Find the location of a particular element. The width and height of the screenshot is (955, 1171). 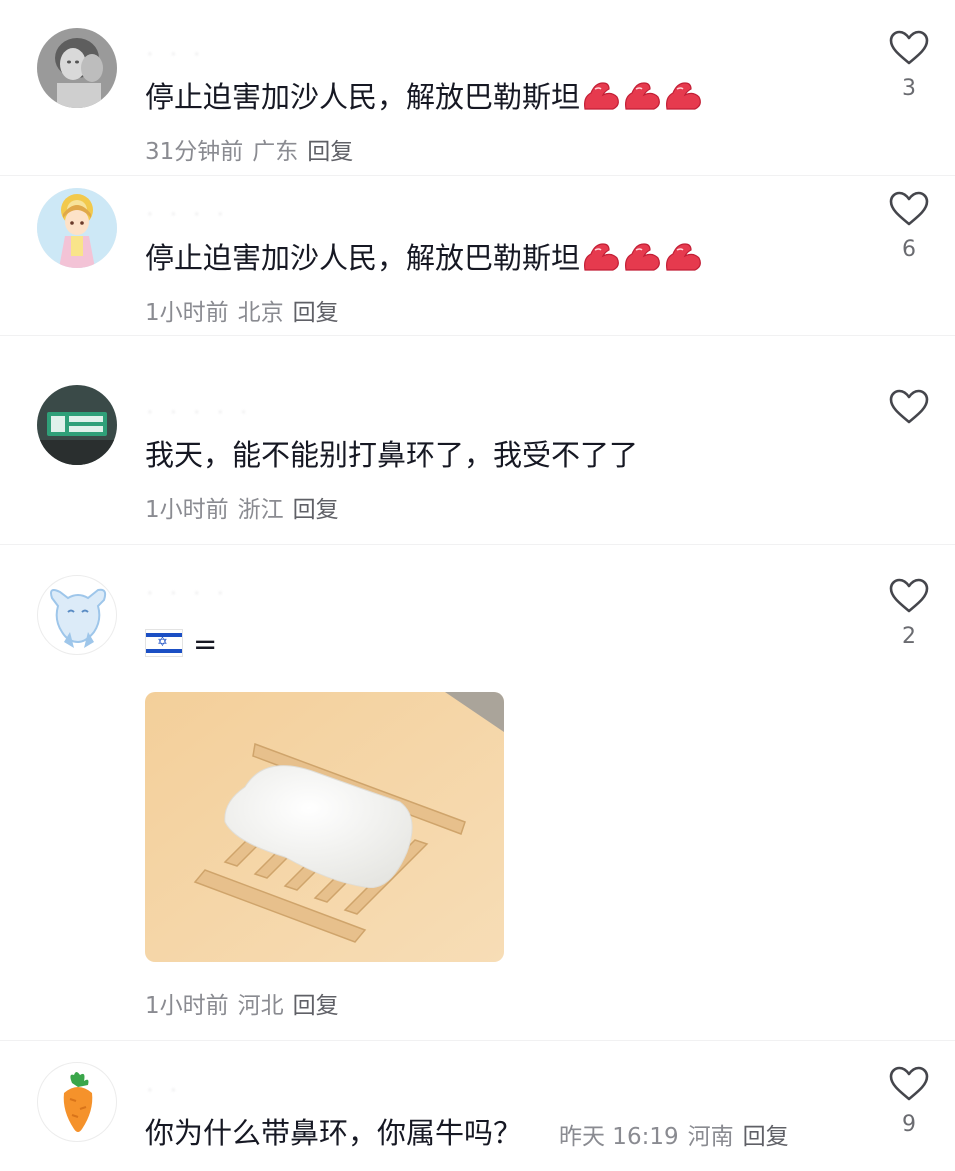

comment-text: 我天，能不能别打鼻环了，我受不了了 is located at coordinates (392, 455).